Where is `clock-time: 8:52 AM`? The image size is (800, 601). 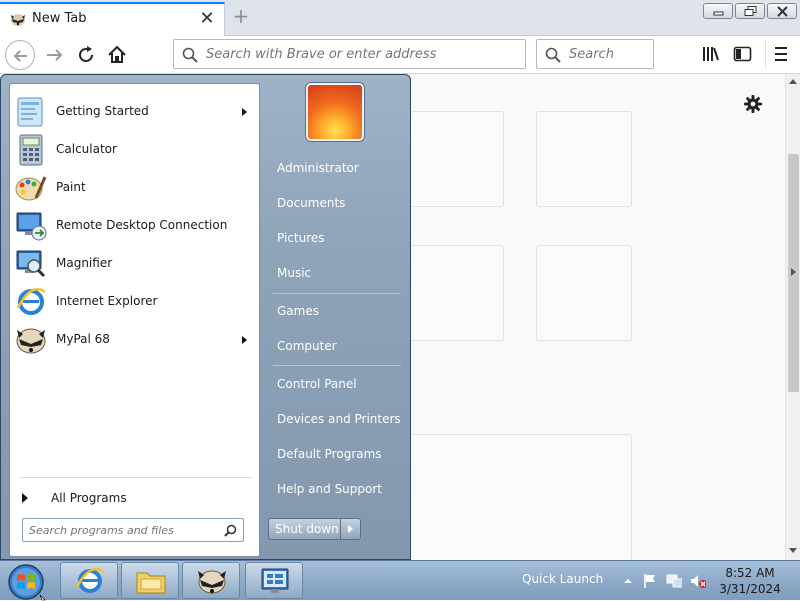
clock-time: 8:52 AM is located at coordinates (750, 573).